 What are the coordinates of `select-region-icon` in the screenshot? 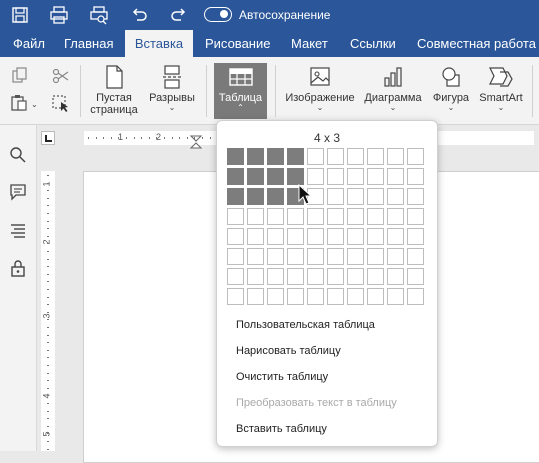 It's located at (61, 103).